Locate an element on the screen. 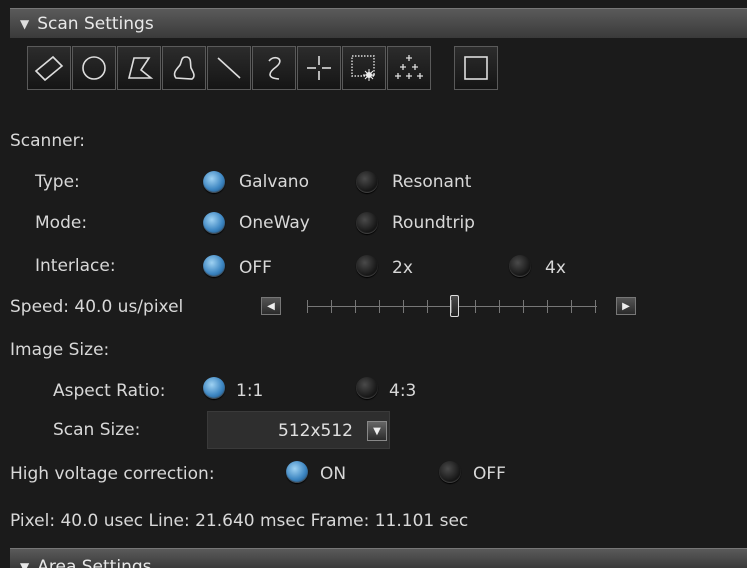 This screenshot has width=747, height=568. mode-oneway-radio is located at coordinates (214, 223).